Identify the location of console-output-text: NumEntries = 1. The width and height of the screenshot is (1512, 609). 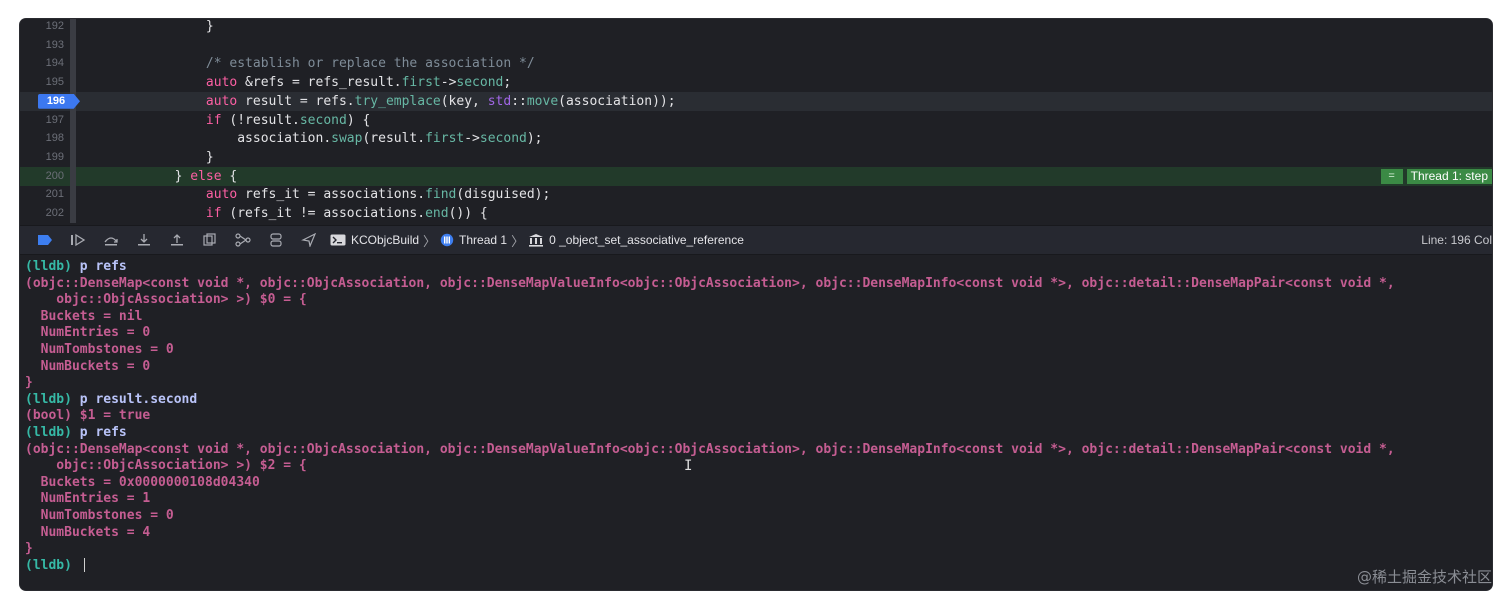
(88, 499).